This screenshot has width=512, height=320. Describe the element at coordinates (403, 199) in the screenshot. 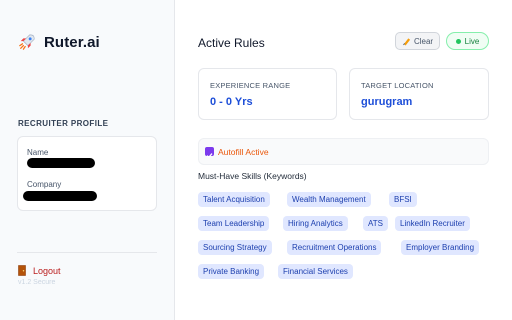

I see `skill-chip: BFSI` at that location.